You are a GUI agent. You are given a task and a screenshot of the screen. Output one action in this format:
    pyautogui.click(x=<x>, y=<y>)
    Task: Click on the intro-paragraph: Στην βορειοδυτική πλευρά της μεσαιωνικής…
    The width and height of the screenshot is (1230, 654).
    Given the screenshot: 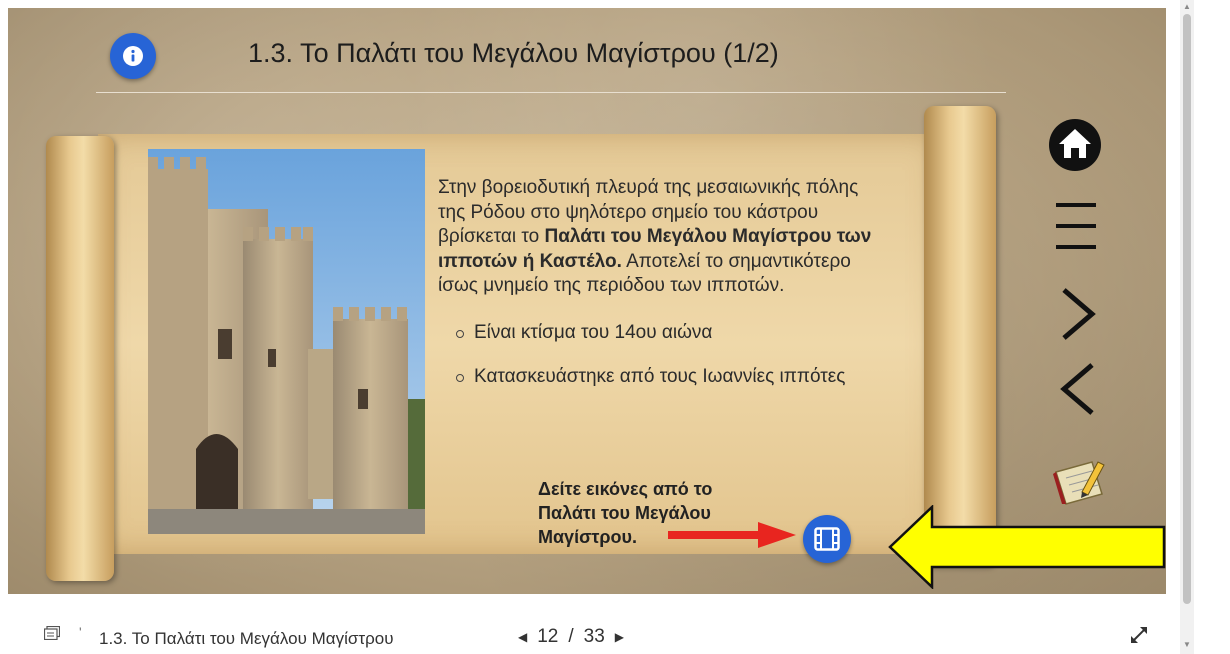 What is the action you would take?
    pyautogui.click(x=658, y=237)
    